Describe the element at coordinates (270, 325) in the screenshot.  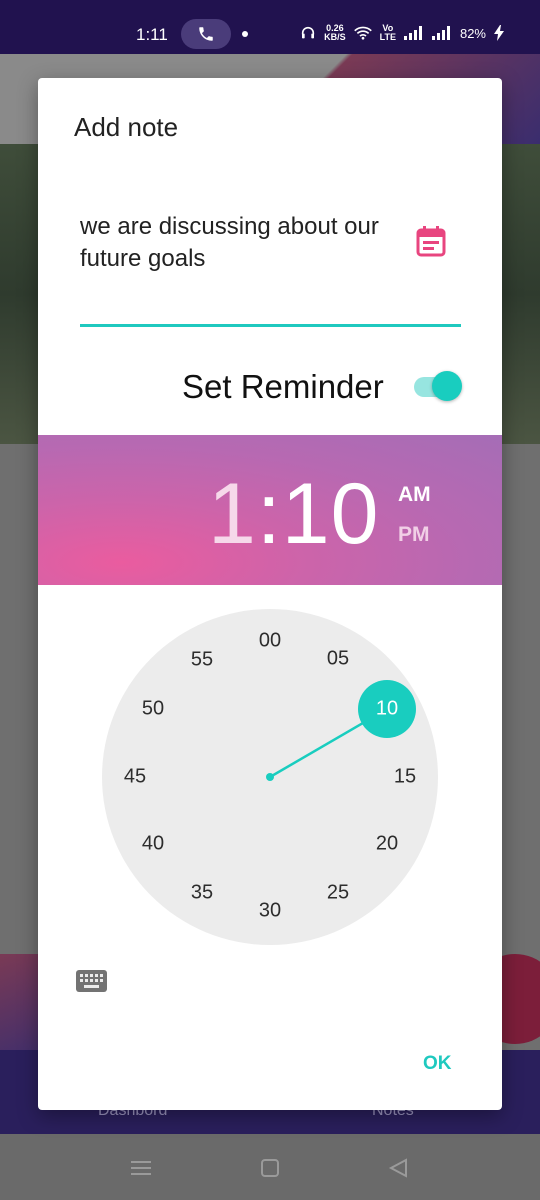
I see `note-field-underline` at that location.